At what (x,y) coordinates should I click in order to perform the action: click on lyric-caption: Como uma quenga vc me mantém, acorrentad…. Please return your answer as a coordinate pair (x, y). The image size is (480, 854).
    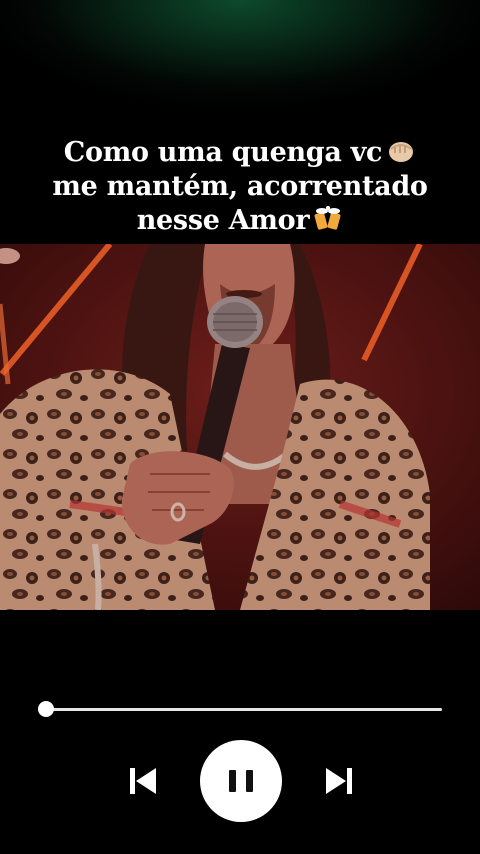
    Looking at the image, I should click on (240, 187).